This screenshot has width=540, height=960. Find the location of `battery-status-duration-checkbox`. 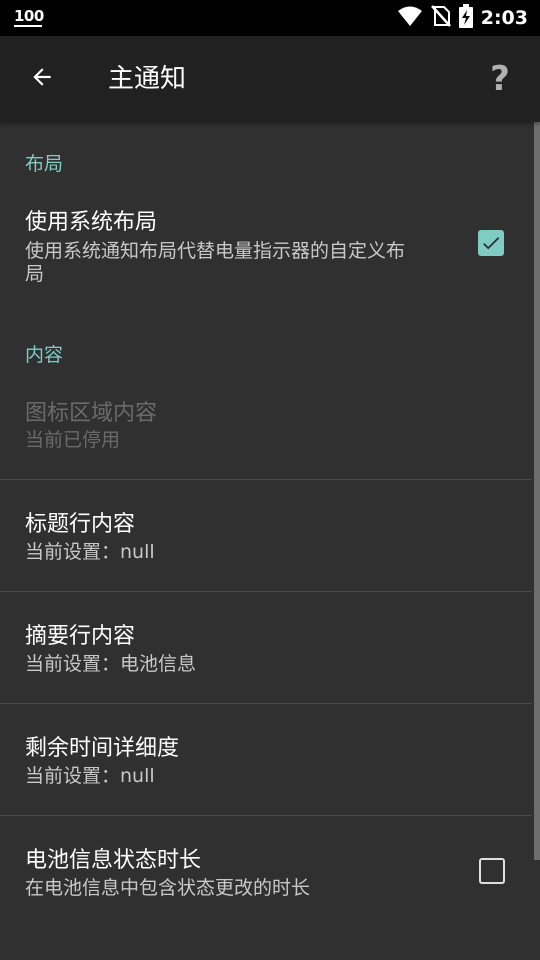

battery-status-duration-checkbox is located at coordinates (492, 871).